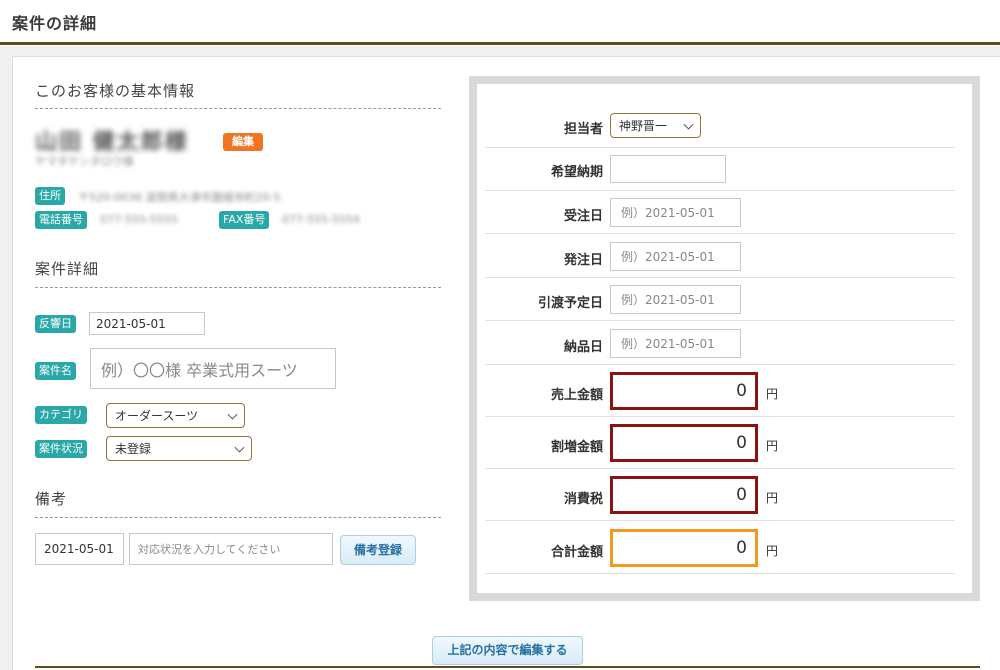 The width and height of the screenshot is (1000, 670). Describe the element at coordinates (231, 549) in the screenshot. I see `note-text-input: 対応状況を入力してください` at that location.